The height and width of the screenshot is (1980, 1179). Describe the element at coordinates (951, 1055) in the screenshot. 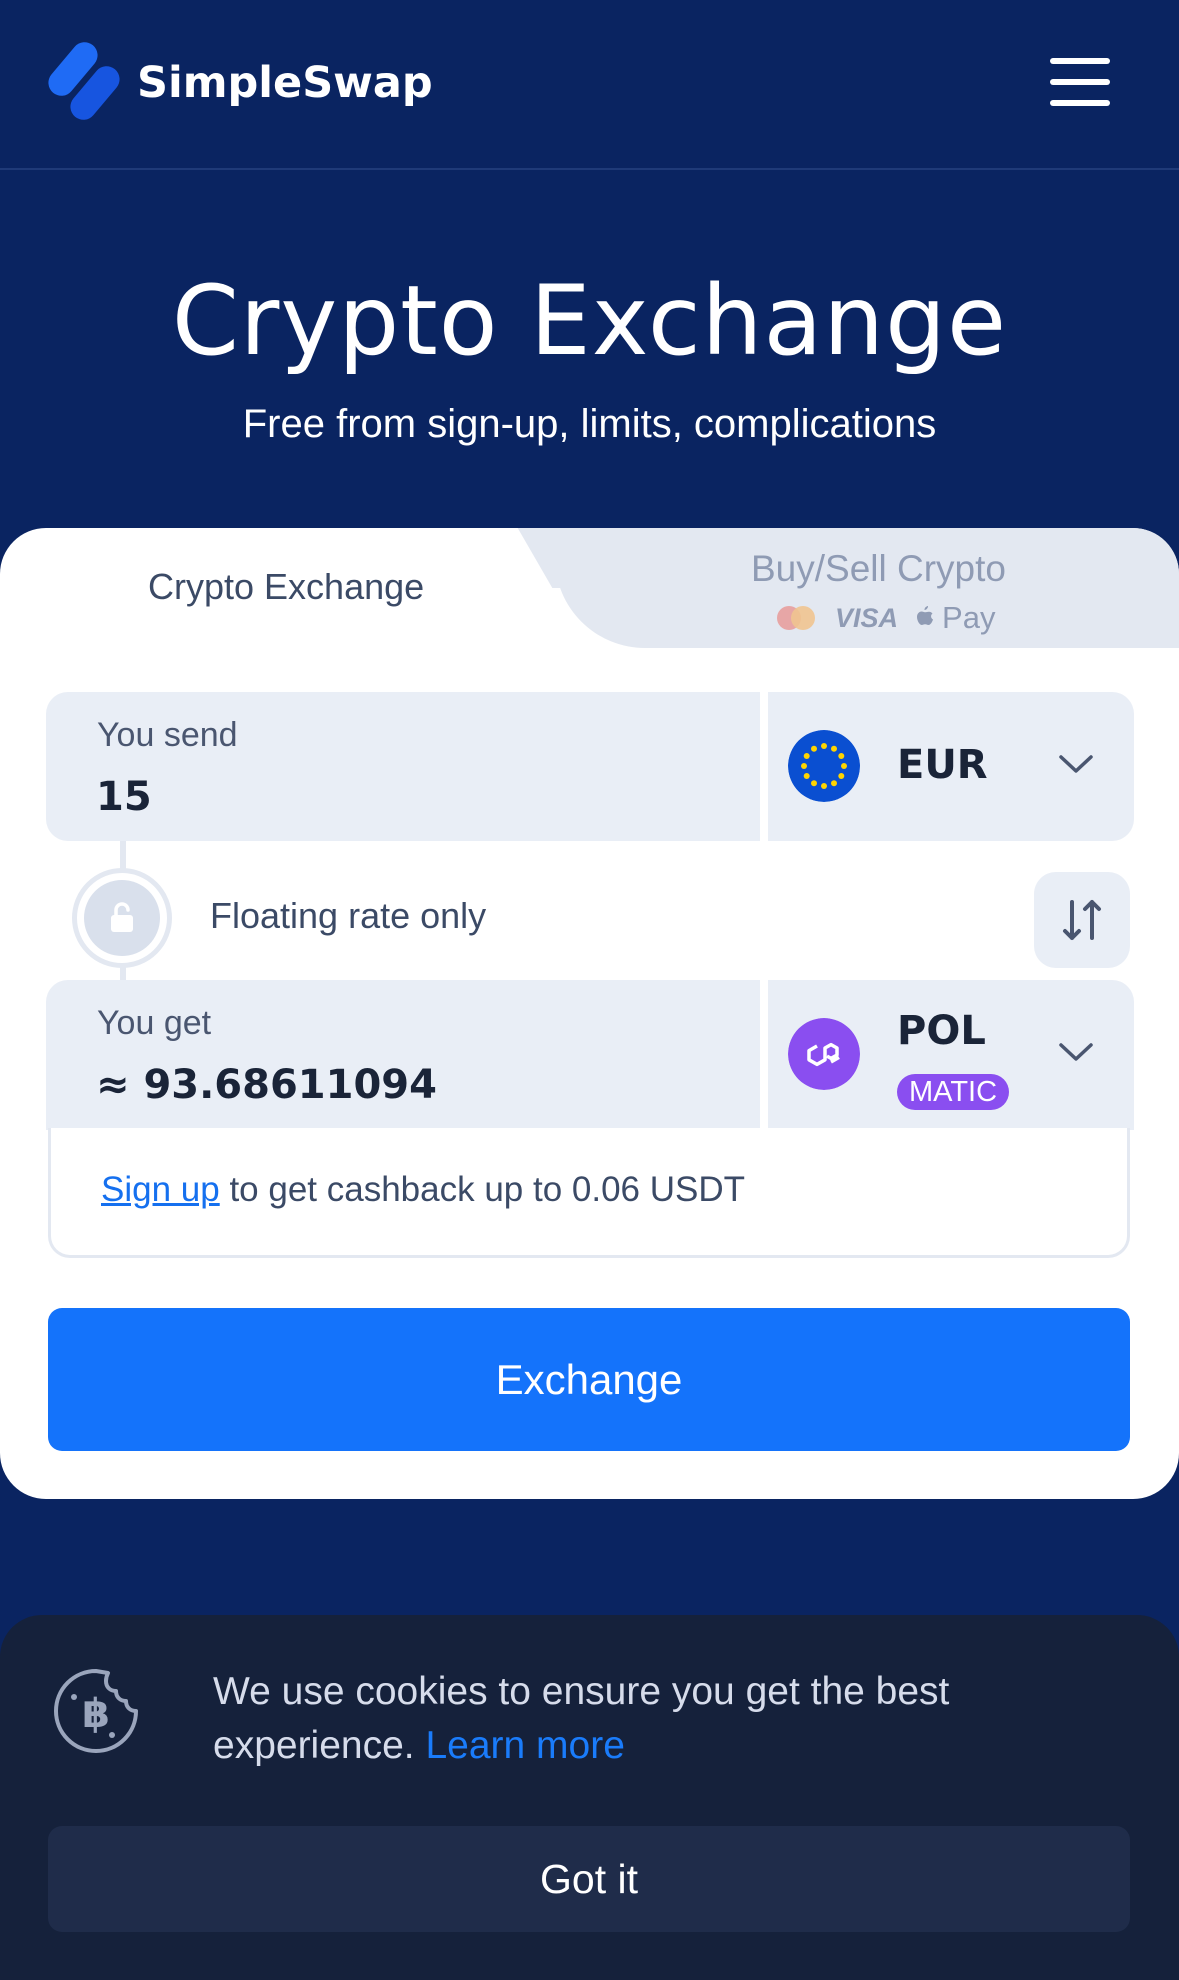

I see `get-currency-select: POL MATIC` at that location.